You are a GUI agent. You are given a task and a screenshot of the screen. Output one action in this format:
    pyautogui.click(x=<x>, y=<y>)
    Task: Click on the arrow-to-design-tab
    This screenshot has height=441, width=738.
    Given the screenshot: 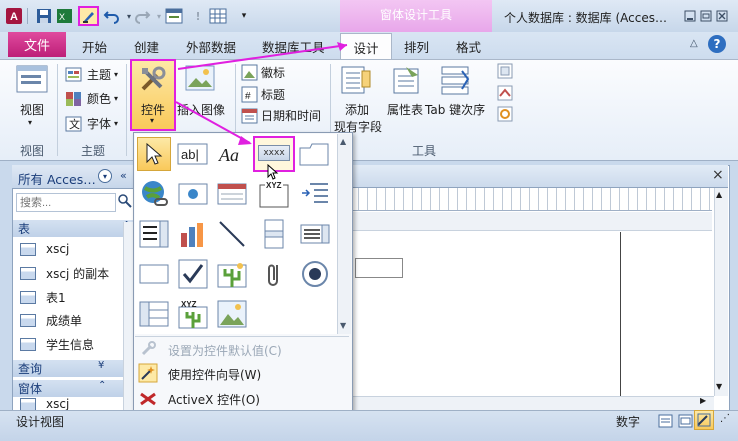 What is the action you would take?
    pyautogui.click(x=262, y=56)
    